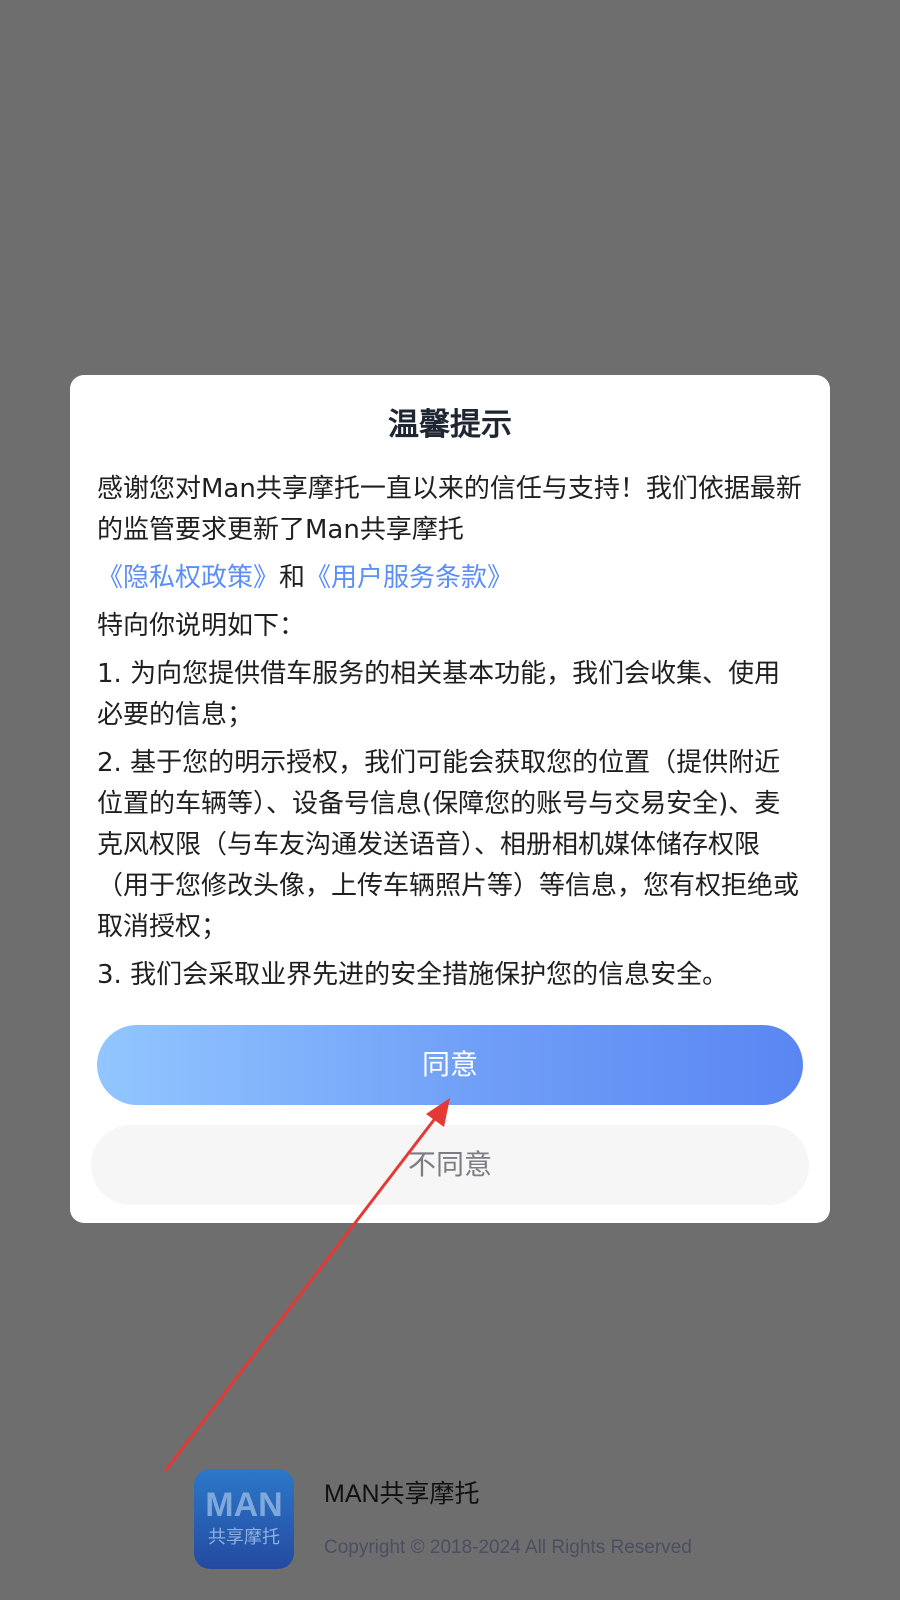  I want to click on policy-links: 《隐私权政策》和《用户服务条款》, so click(450, 578).